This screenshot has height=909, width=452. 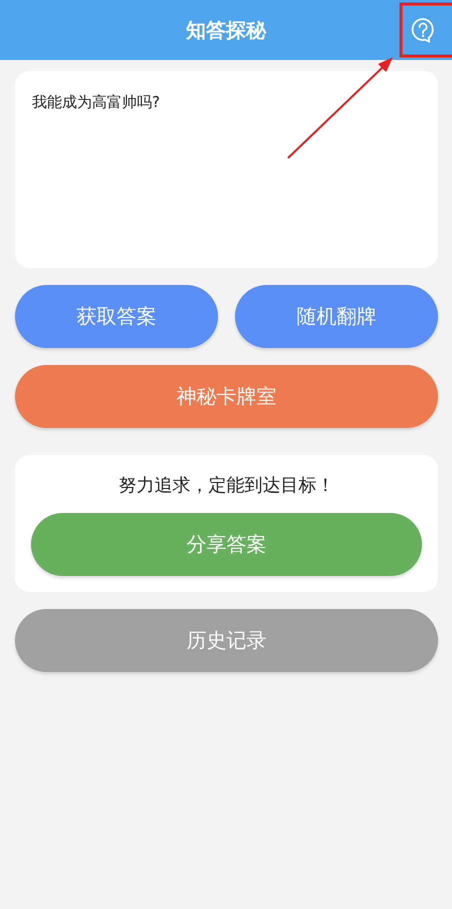 I want to click on help-button, so click(x=423, y=30).